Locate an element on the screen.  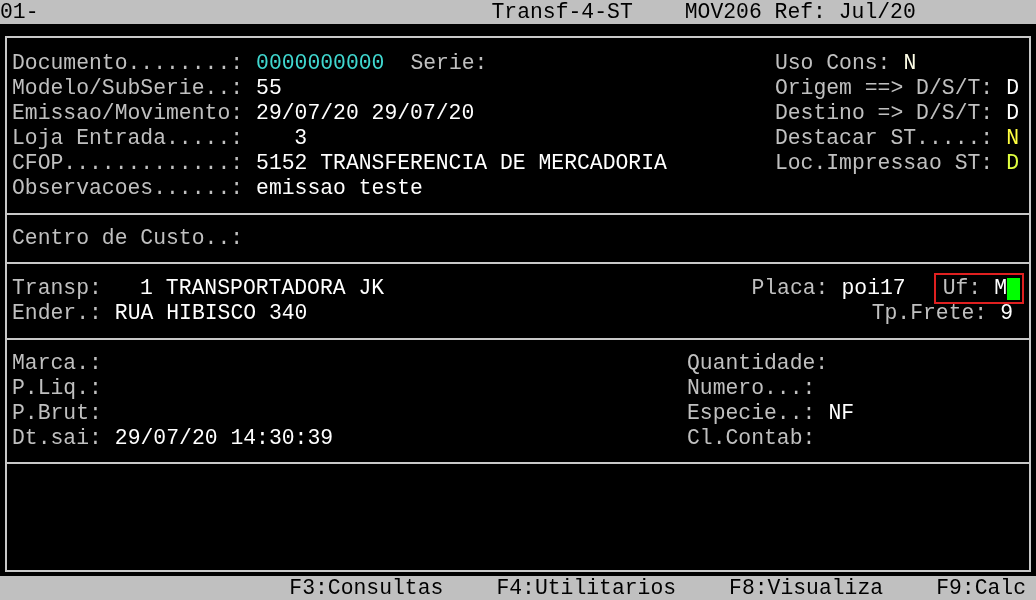
field-label: Numero...: is located at coordinates (751, 388).